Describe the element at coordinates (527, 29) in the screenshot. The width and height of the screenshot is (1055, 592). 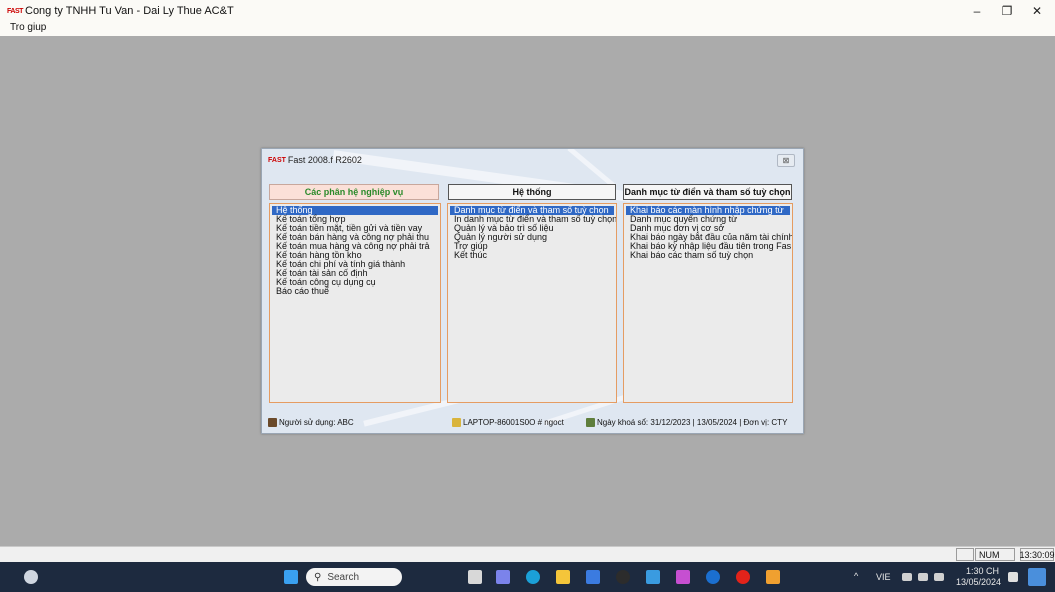
I see `menu-bar: Tro giup` at that location.